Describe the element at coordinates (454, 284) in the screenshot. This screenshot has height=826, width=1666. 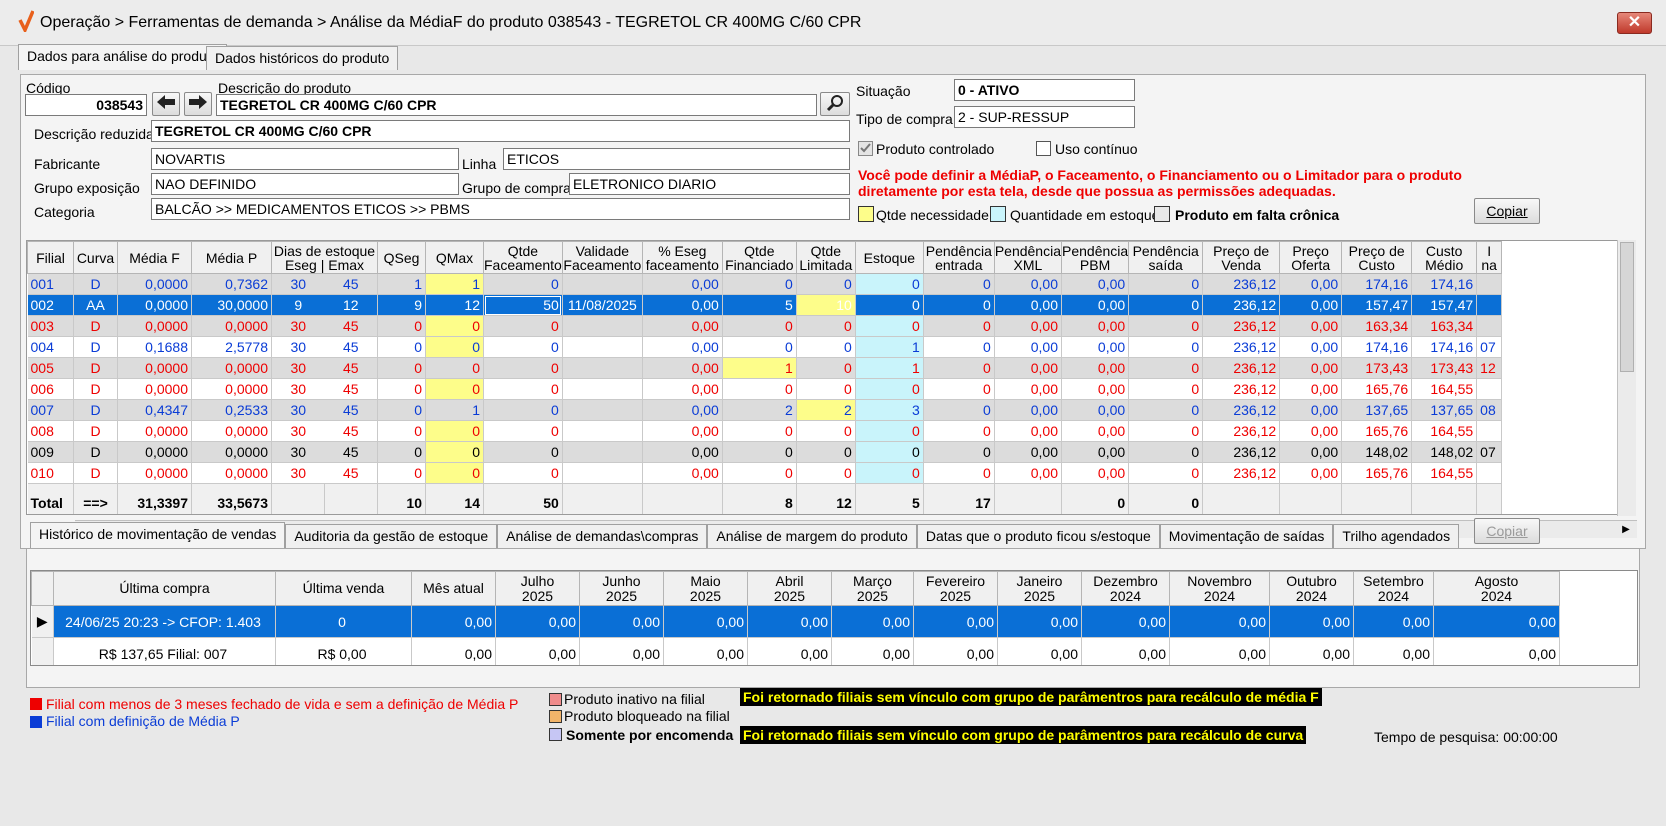
I see `cell-qmax: 1` at that location.